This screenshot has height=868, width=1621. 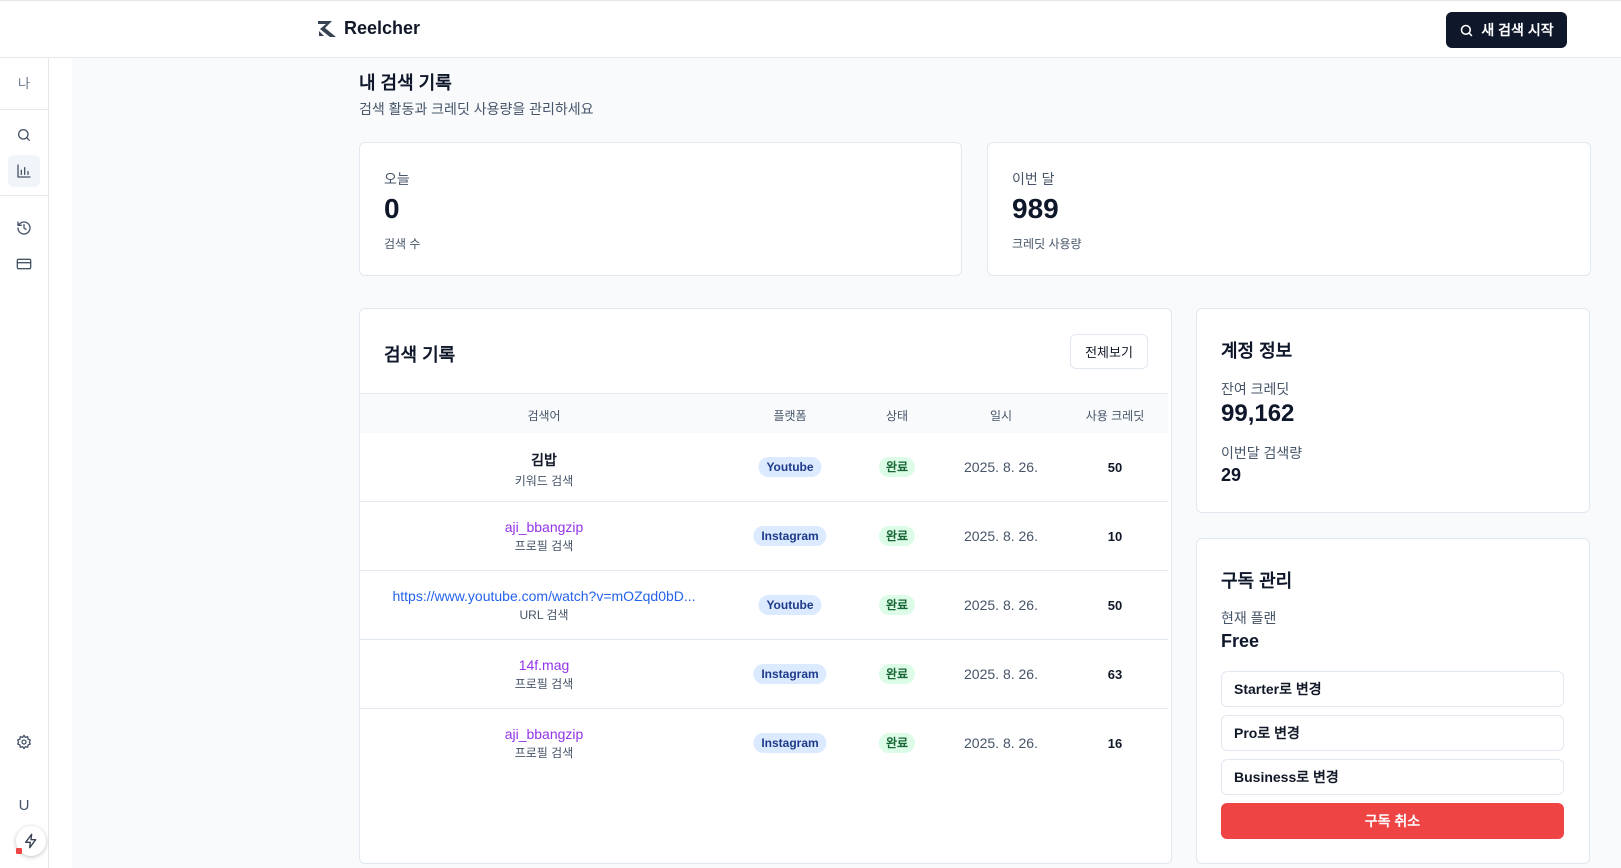 What do you see at coordinates (397, 179) in the screenshot?
I see `stat-label: 오늘` at bounding box center [397, 179].